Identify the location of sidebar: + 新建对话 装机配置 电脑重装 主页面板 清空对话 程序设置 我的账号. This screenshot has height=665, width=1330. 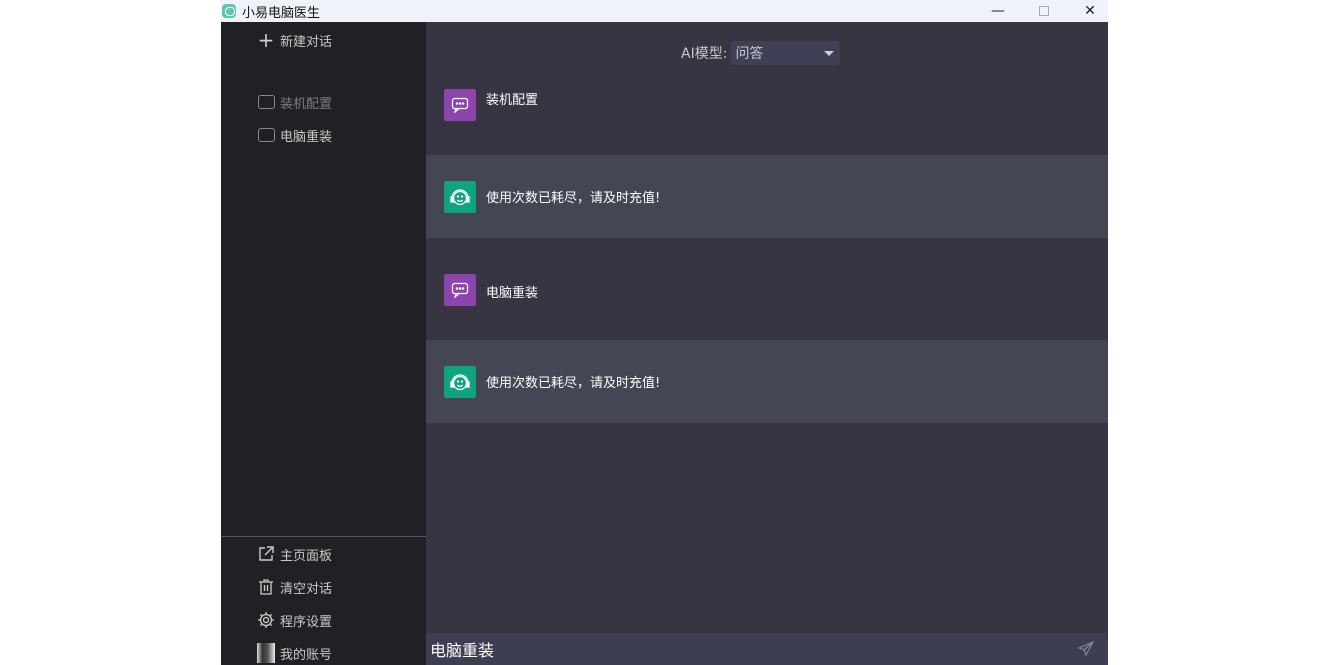
(323, 343).